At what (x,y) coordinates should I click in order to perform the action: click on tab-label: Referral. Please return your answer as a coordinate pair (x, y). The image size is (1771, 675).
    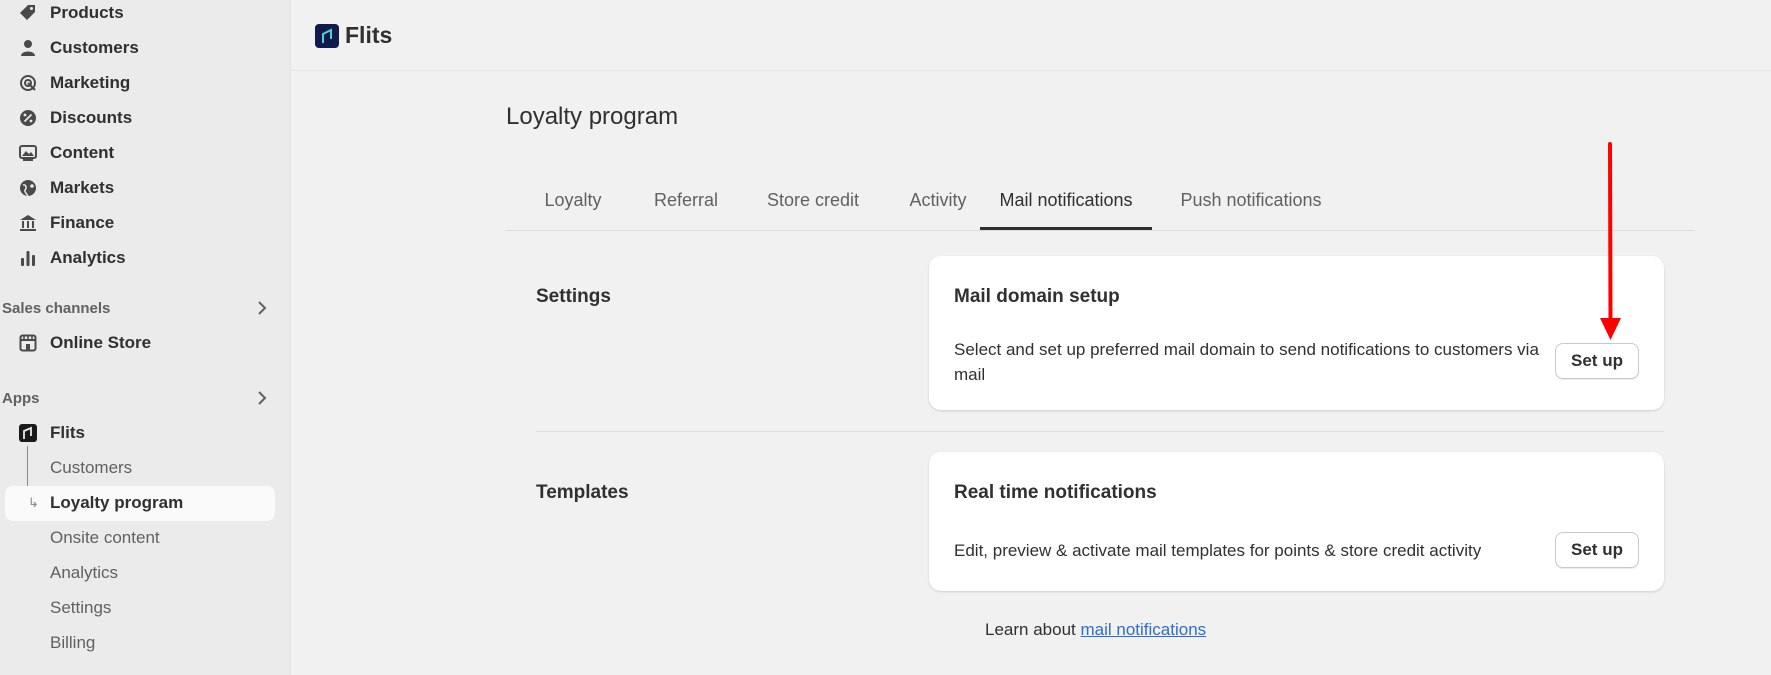
    Looking at the image, I should click on (686, 200).